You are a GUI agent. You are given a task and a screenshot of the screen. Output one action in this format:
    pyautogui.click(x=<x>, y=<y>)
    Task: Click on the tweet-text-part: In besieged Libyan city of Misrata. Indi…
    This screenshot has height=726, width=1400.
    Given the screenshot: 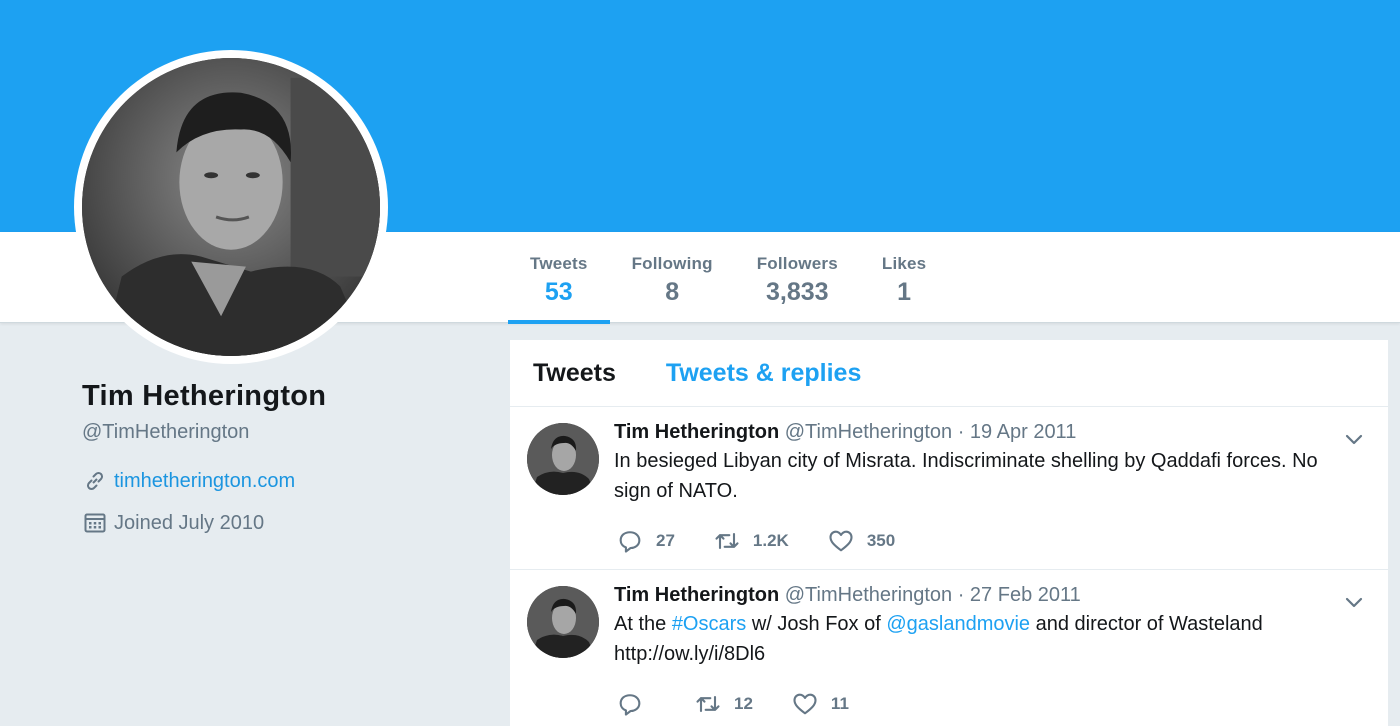 What is the action you would take?
    pyautogui.click(x=966, y=476)
    